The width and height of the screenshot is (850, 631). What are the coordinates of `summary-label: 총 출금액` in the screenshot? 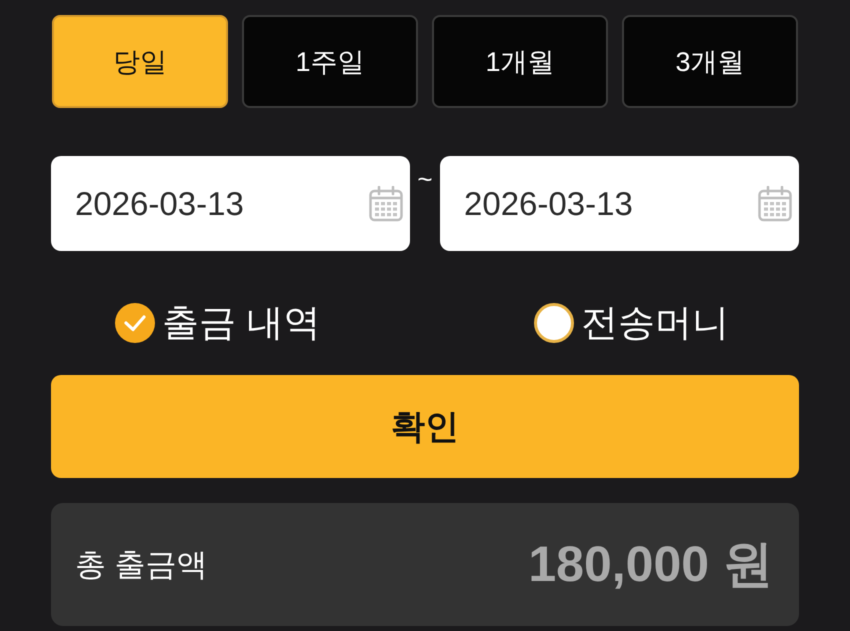 It's located at (141, 565).